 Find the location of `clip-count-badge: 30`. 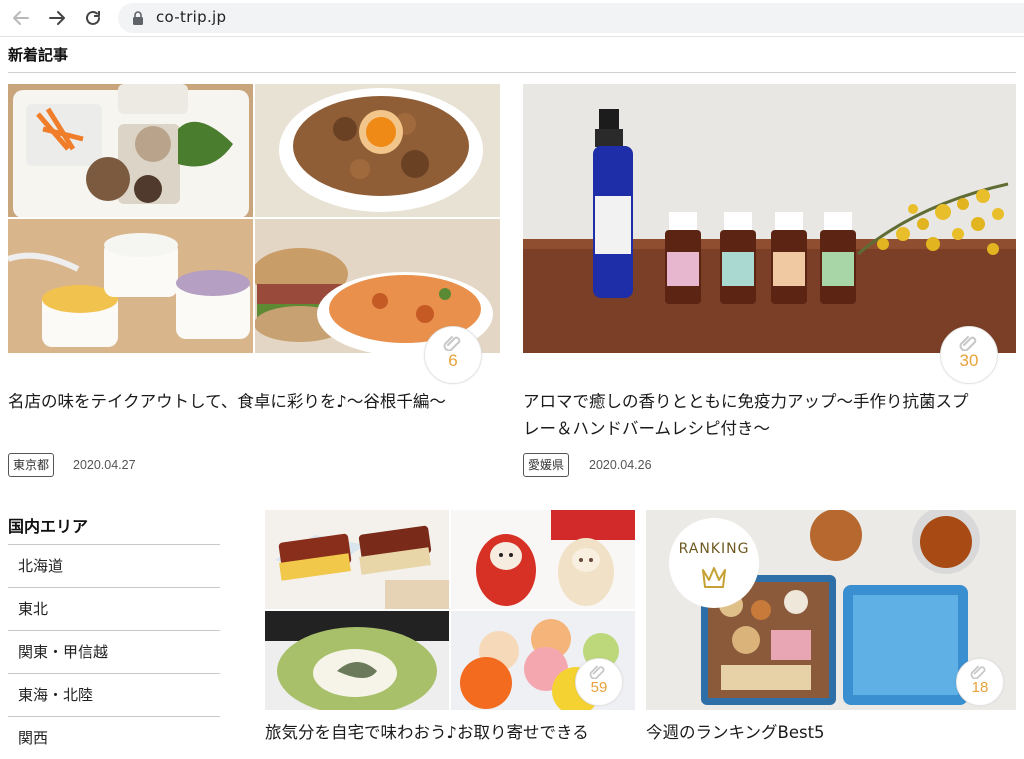

clip-count-badge: 30 is located at coordinates (969, 355).